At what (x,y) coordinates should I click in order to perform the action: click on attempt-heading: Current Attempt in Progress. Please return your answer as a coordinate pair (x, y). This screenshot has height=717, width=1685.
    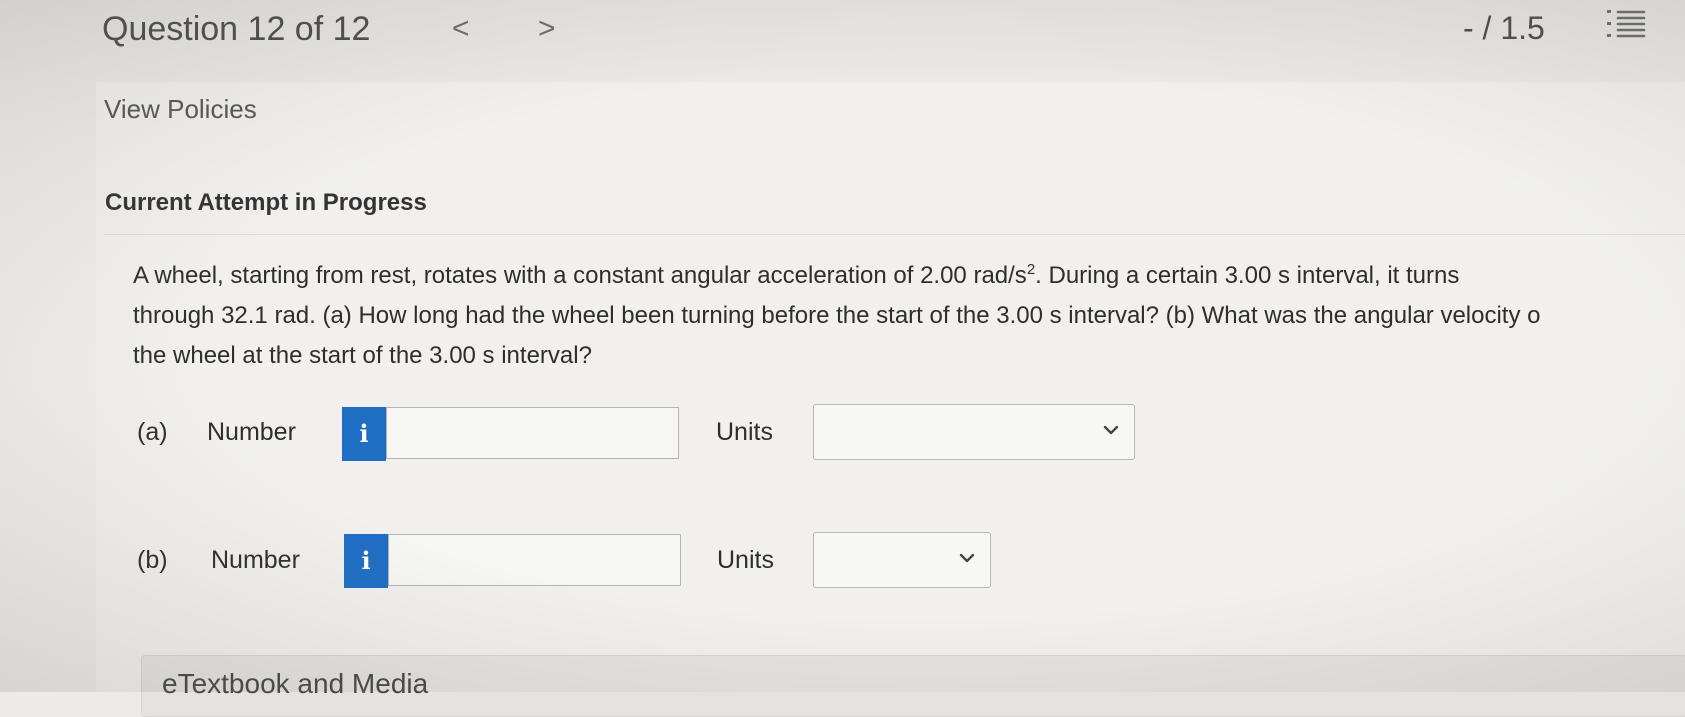
    Looking at the image, I should click on (266, 202).